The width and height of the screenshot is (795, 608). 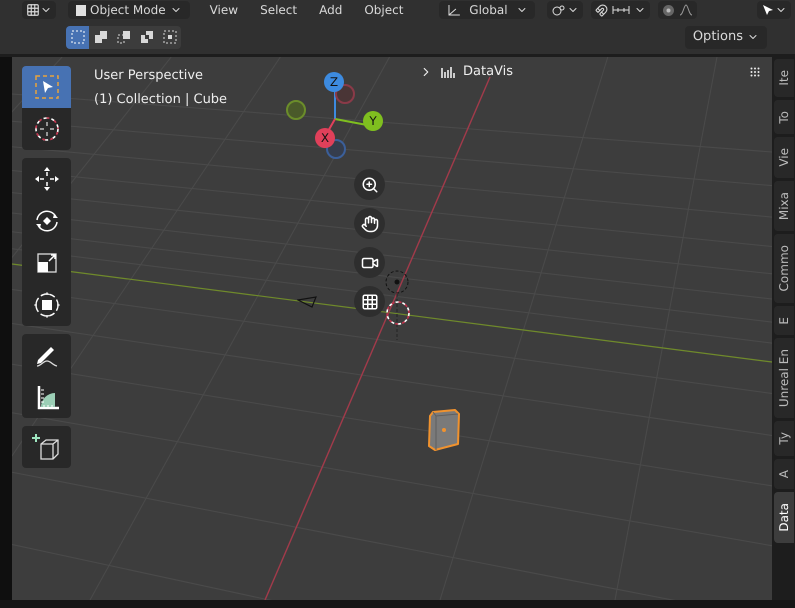 What do you see at coordinates (784, 206) in the screenshot?
I see `sidebar-tab: Mixa` at bounding box center [784, 206].